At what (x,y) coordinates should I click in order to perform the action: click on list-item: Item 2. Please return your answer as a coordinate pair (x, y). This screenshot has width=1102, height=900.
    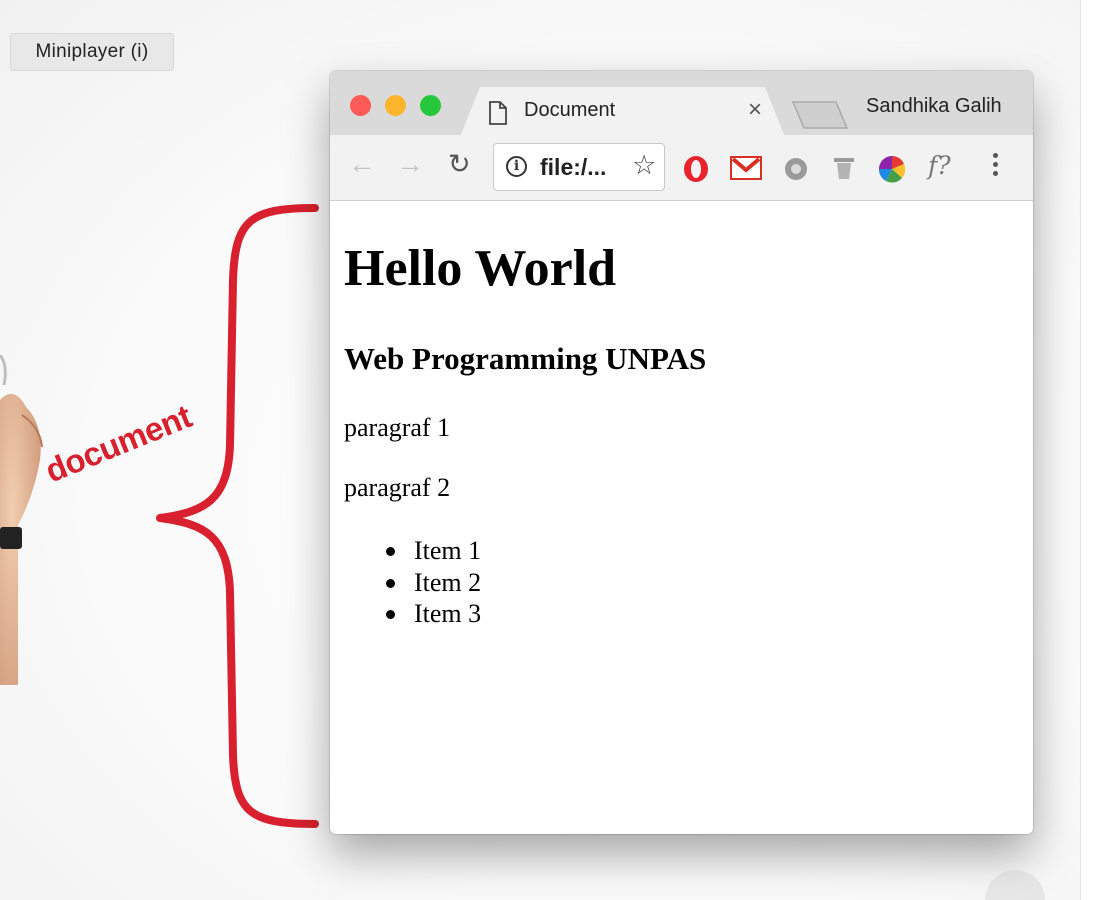
    Looking at the image, I should click on (412, 583).